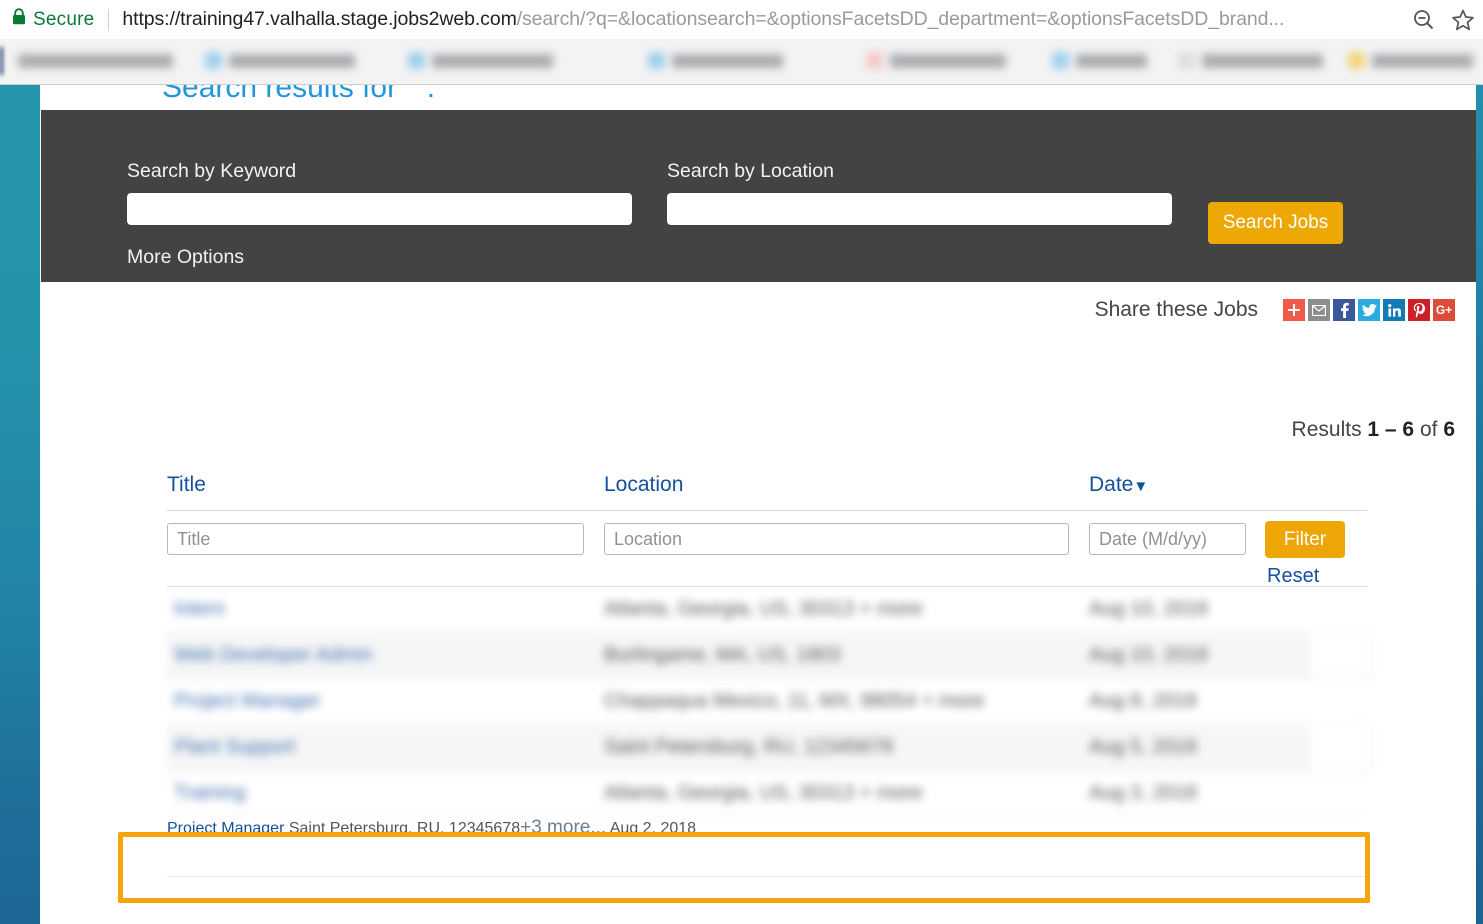 The image size is (1483, 924). What do you see at coordinates (1293, 576) in the screenshot?
I see `reset-link: Reset` at bounding box center [1293, 576].